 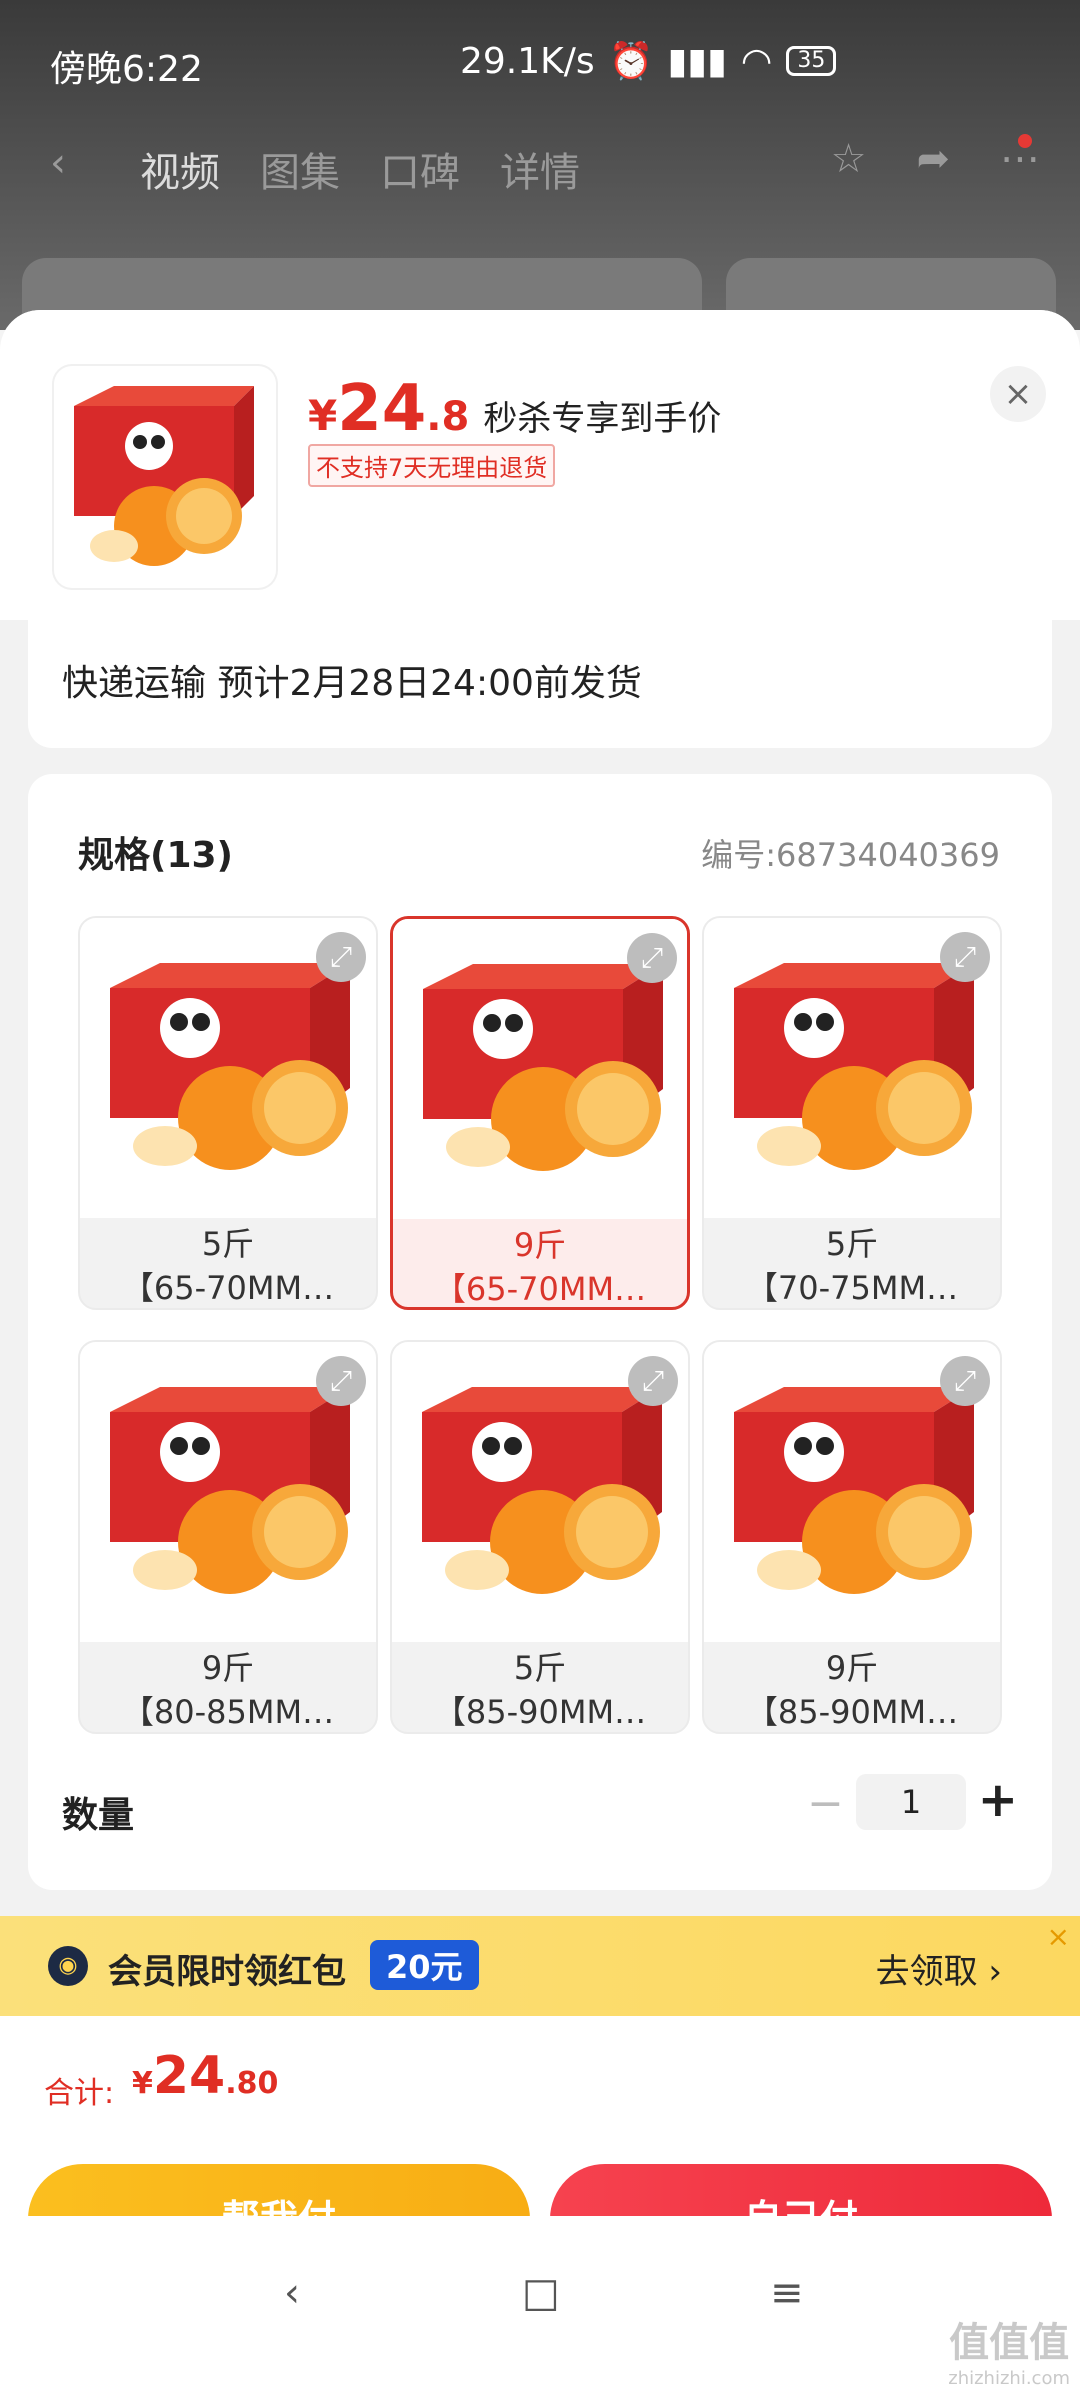 I want to click on total-price: ¥ 24 .80, so click(x=205, y=2076).